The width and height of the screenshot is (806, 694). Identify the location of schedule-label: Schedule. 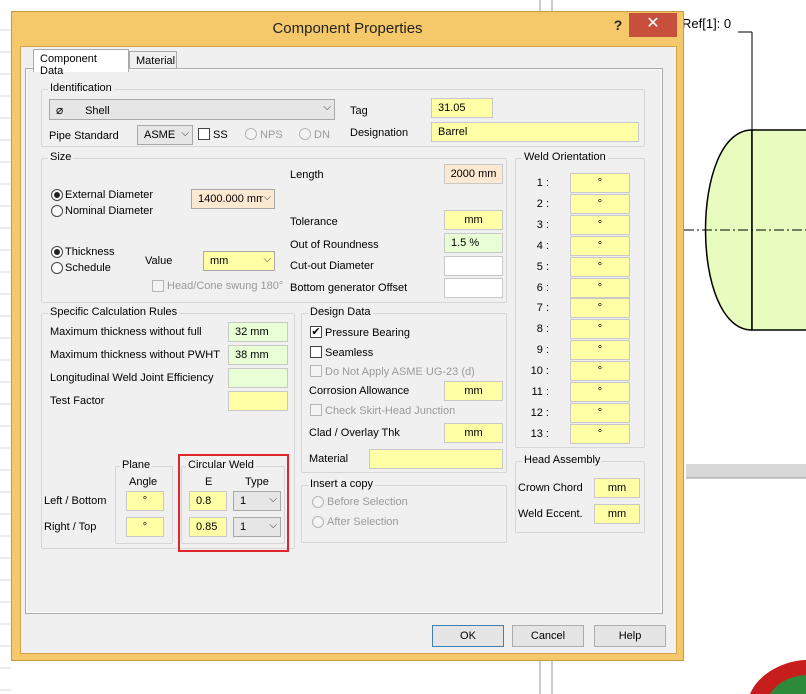
(88, 268).